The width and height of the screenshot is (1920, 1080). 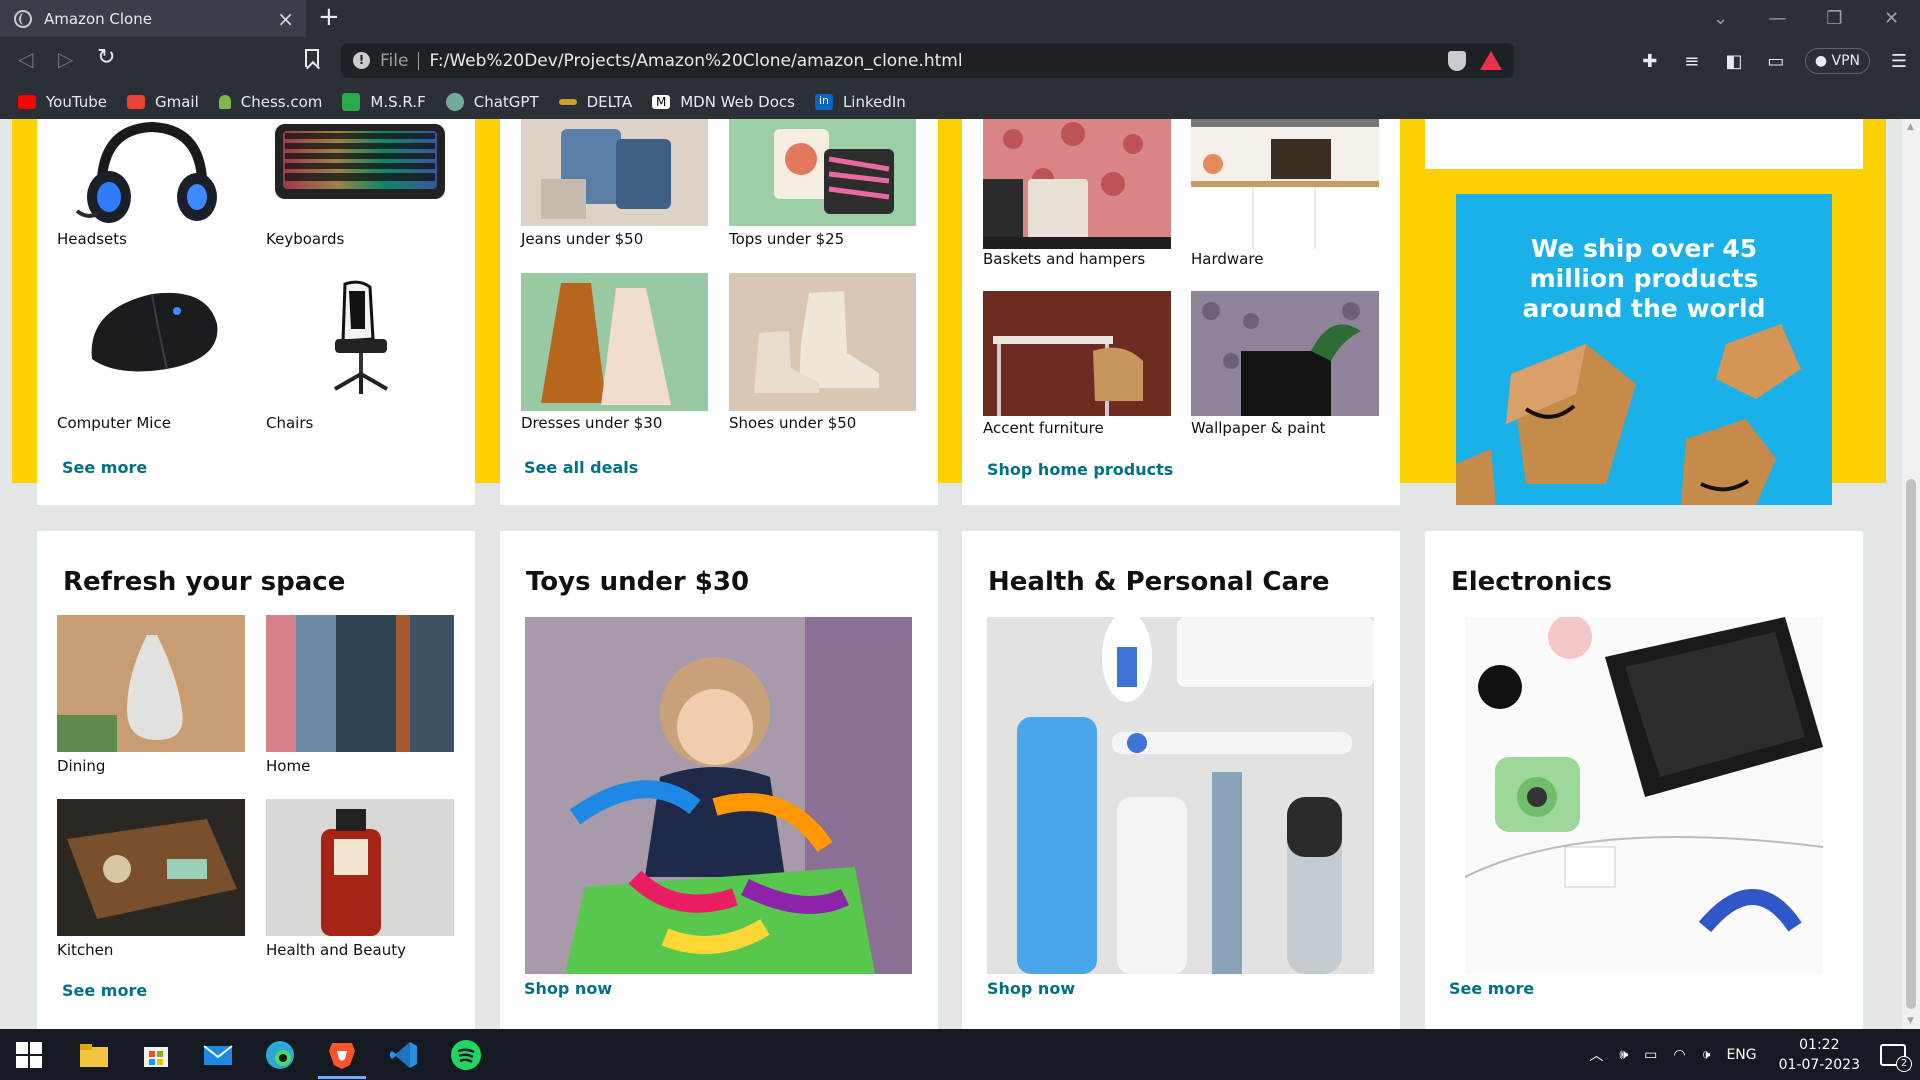 I want to click on bookmark-linkedin: in LinkedIn, so click(x=860, y=102).